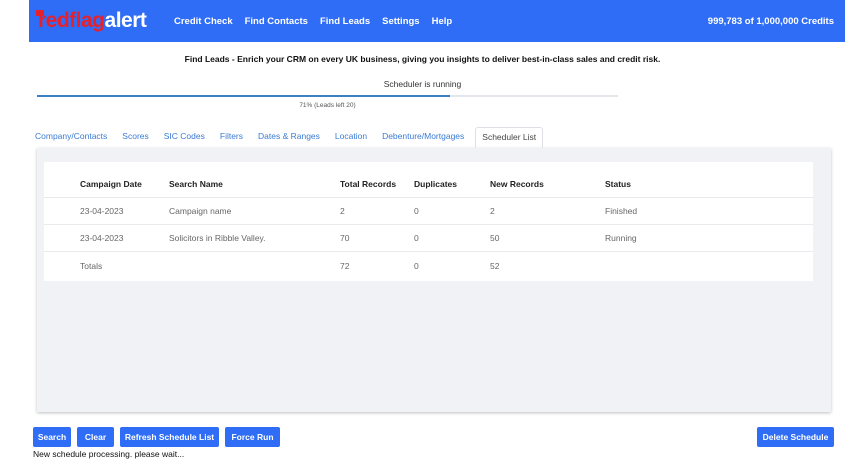 This screenshot has width=845, height=465. I want to click on scheduler-status: Scheduler is running, so click(422, 84).